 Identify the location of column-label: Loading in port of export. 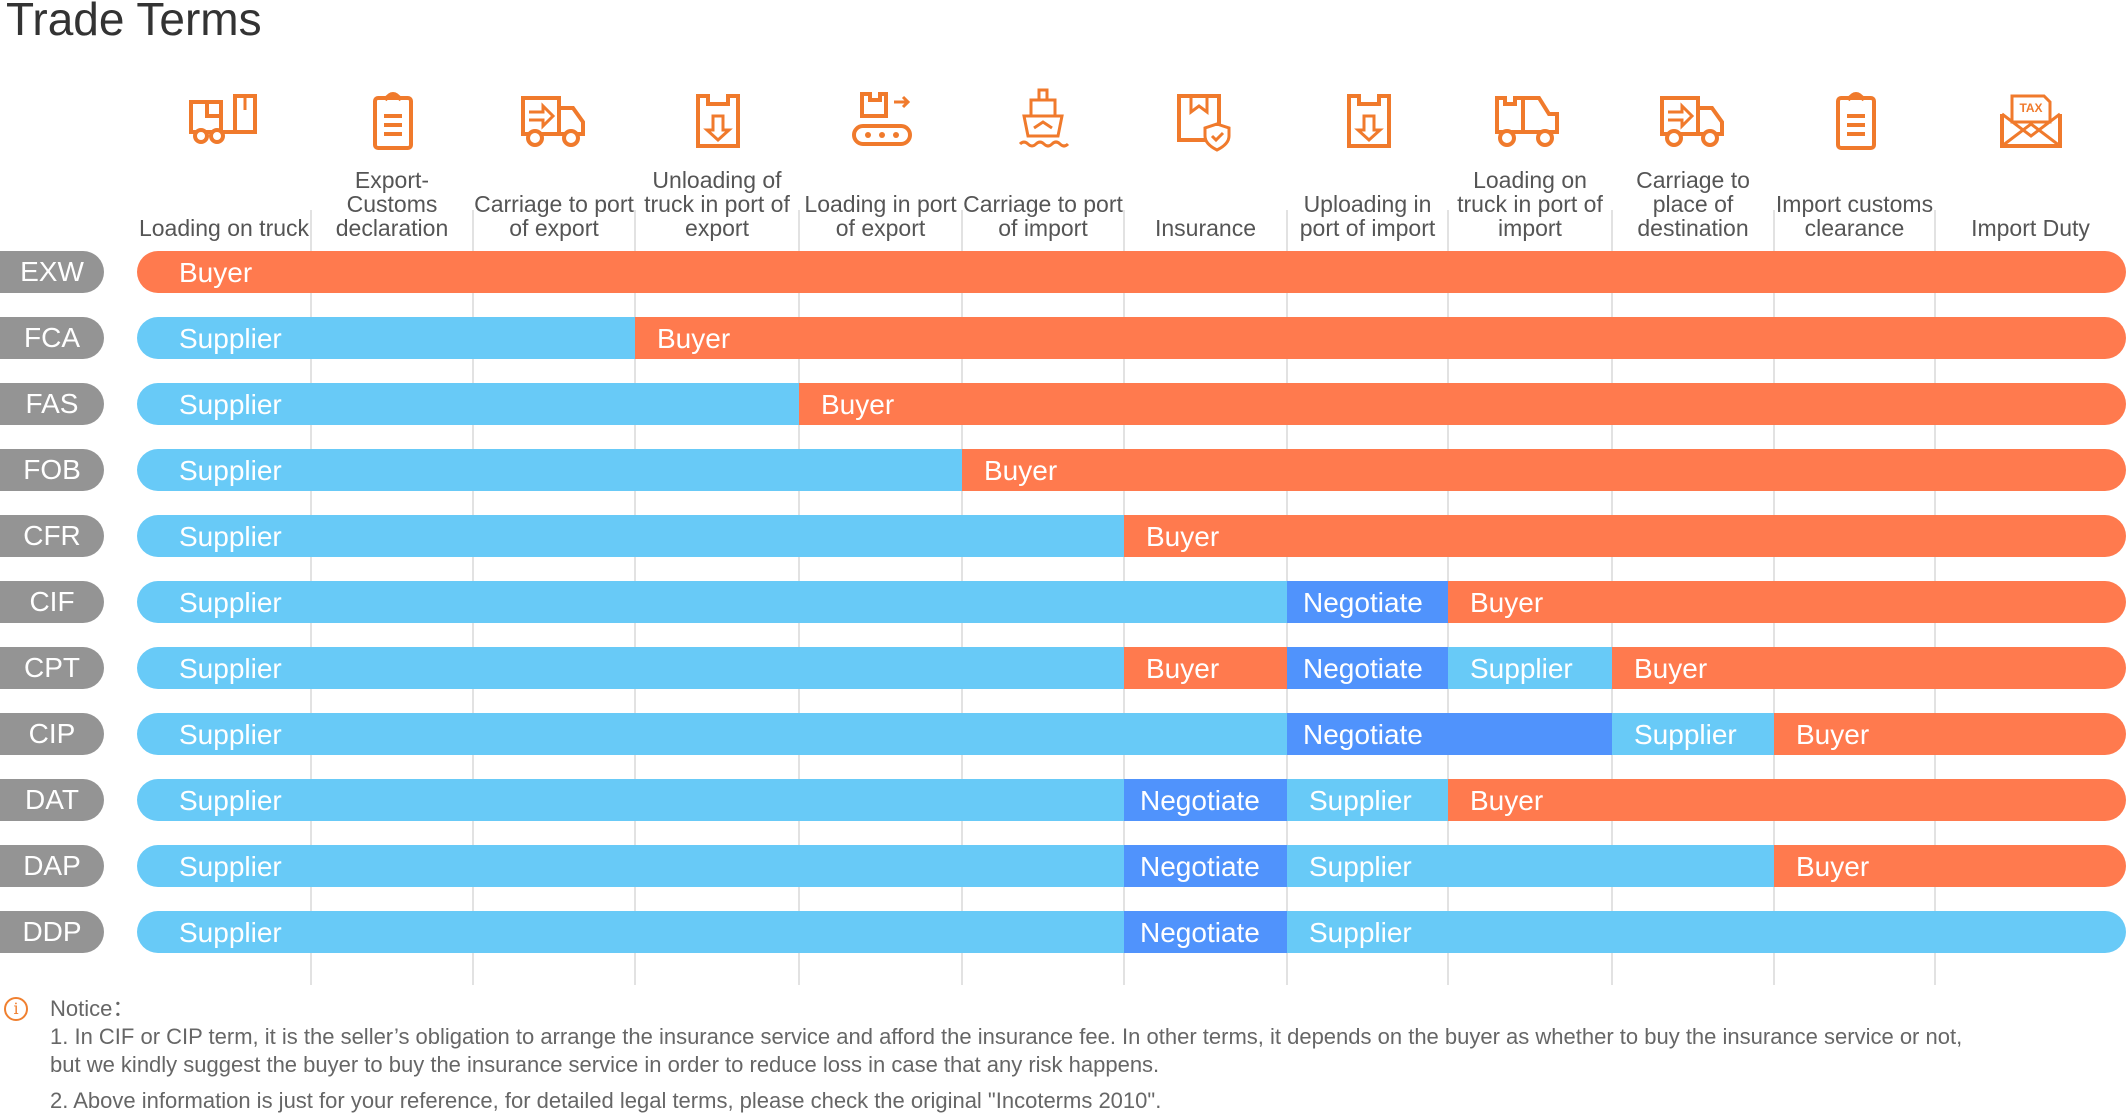
(880, 216).